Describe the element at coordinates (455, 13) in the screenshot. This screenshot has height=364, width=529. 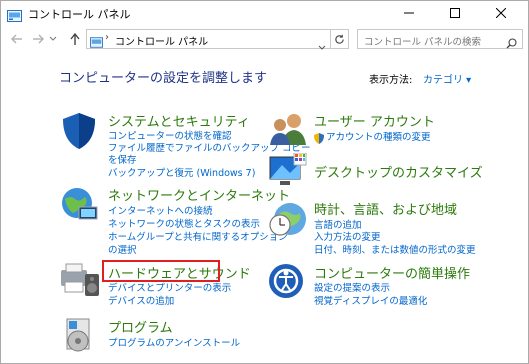
I see `maximize-button` at that location.